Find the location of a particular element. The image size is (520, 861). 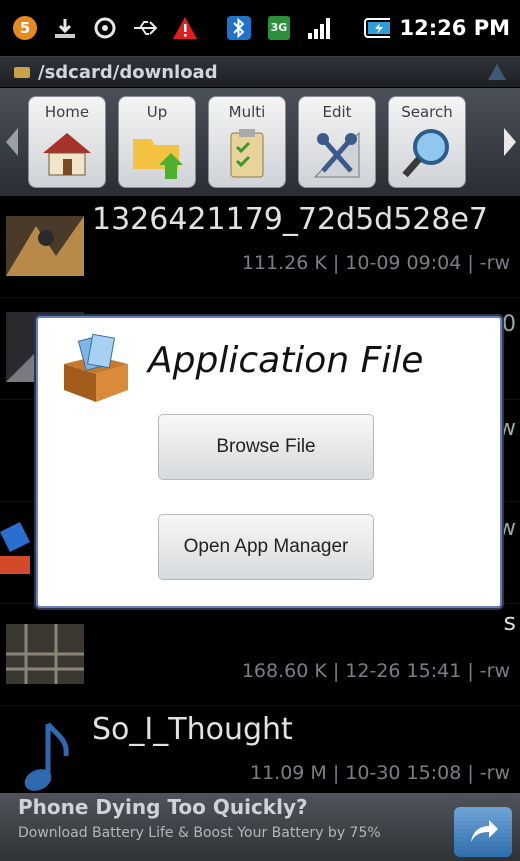

dialog-title: Application File is located at coordinates (286, 360).